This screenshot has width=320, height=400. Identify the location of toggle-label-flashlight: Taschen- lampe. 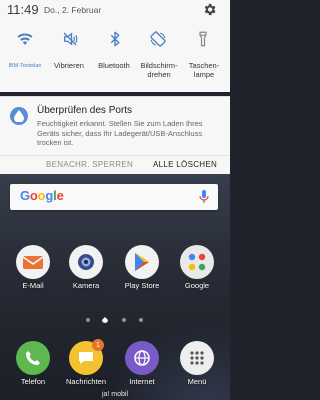
(204, 70).